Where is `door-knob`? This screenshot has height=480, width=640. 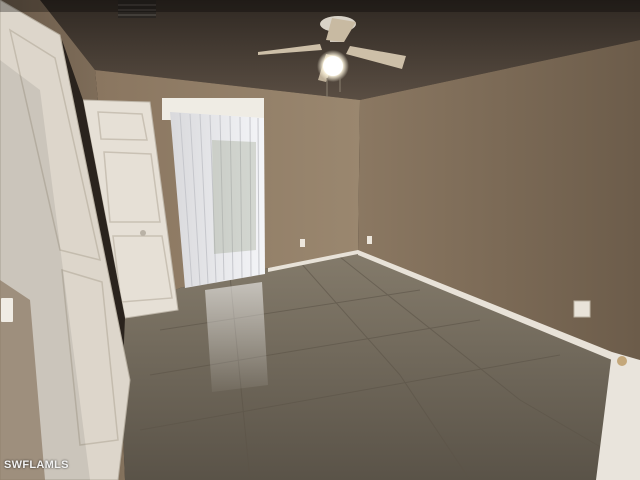 door-knob is located at coordinates (143, 233).